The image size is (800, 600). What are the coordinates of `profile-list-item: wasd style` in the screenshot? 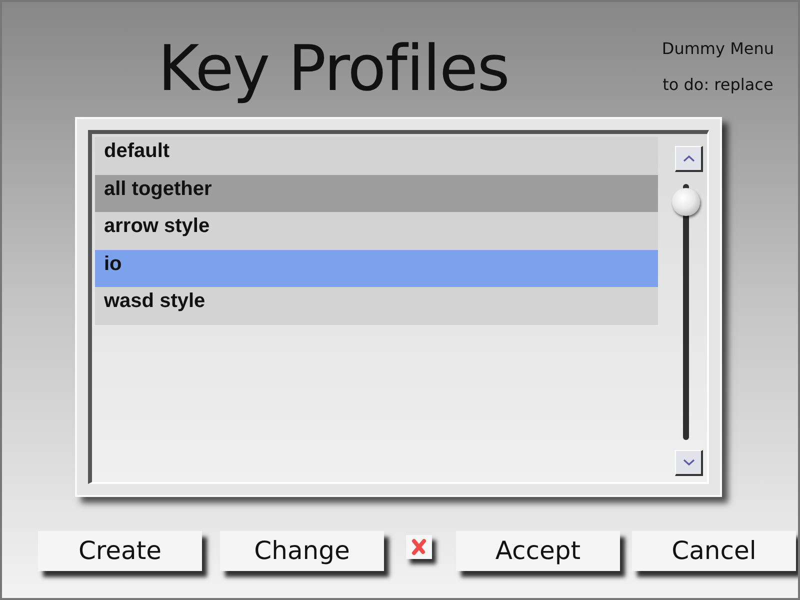 It's located at (376, 305).